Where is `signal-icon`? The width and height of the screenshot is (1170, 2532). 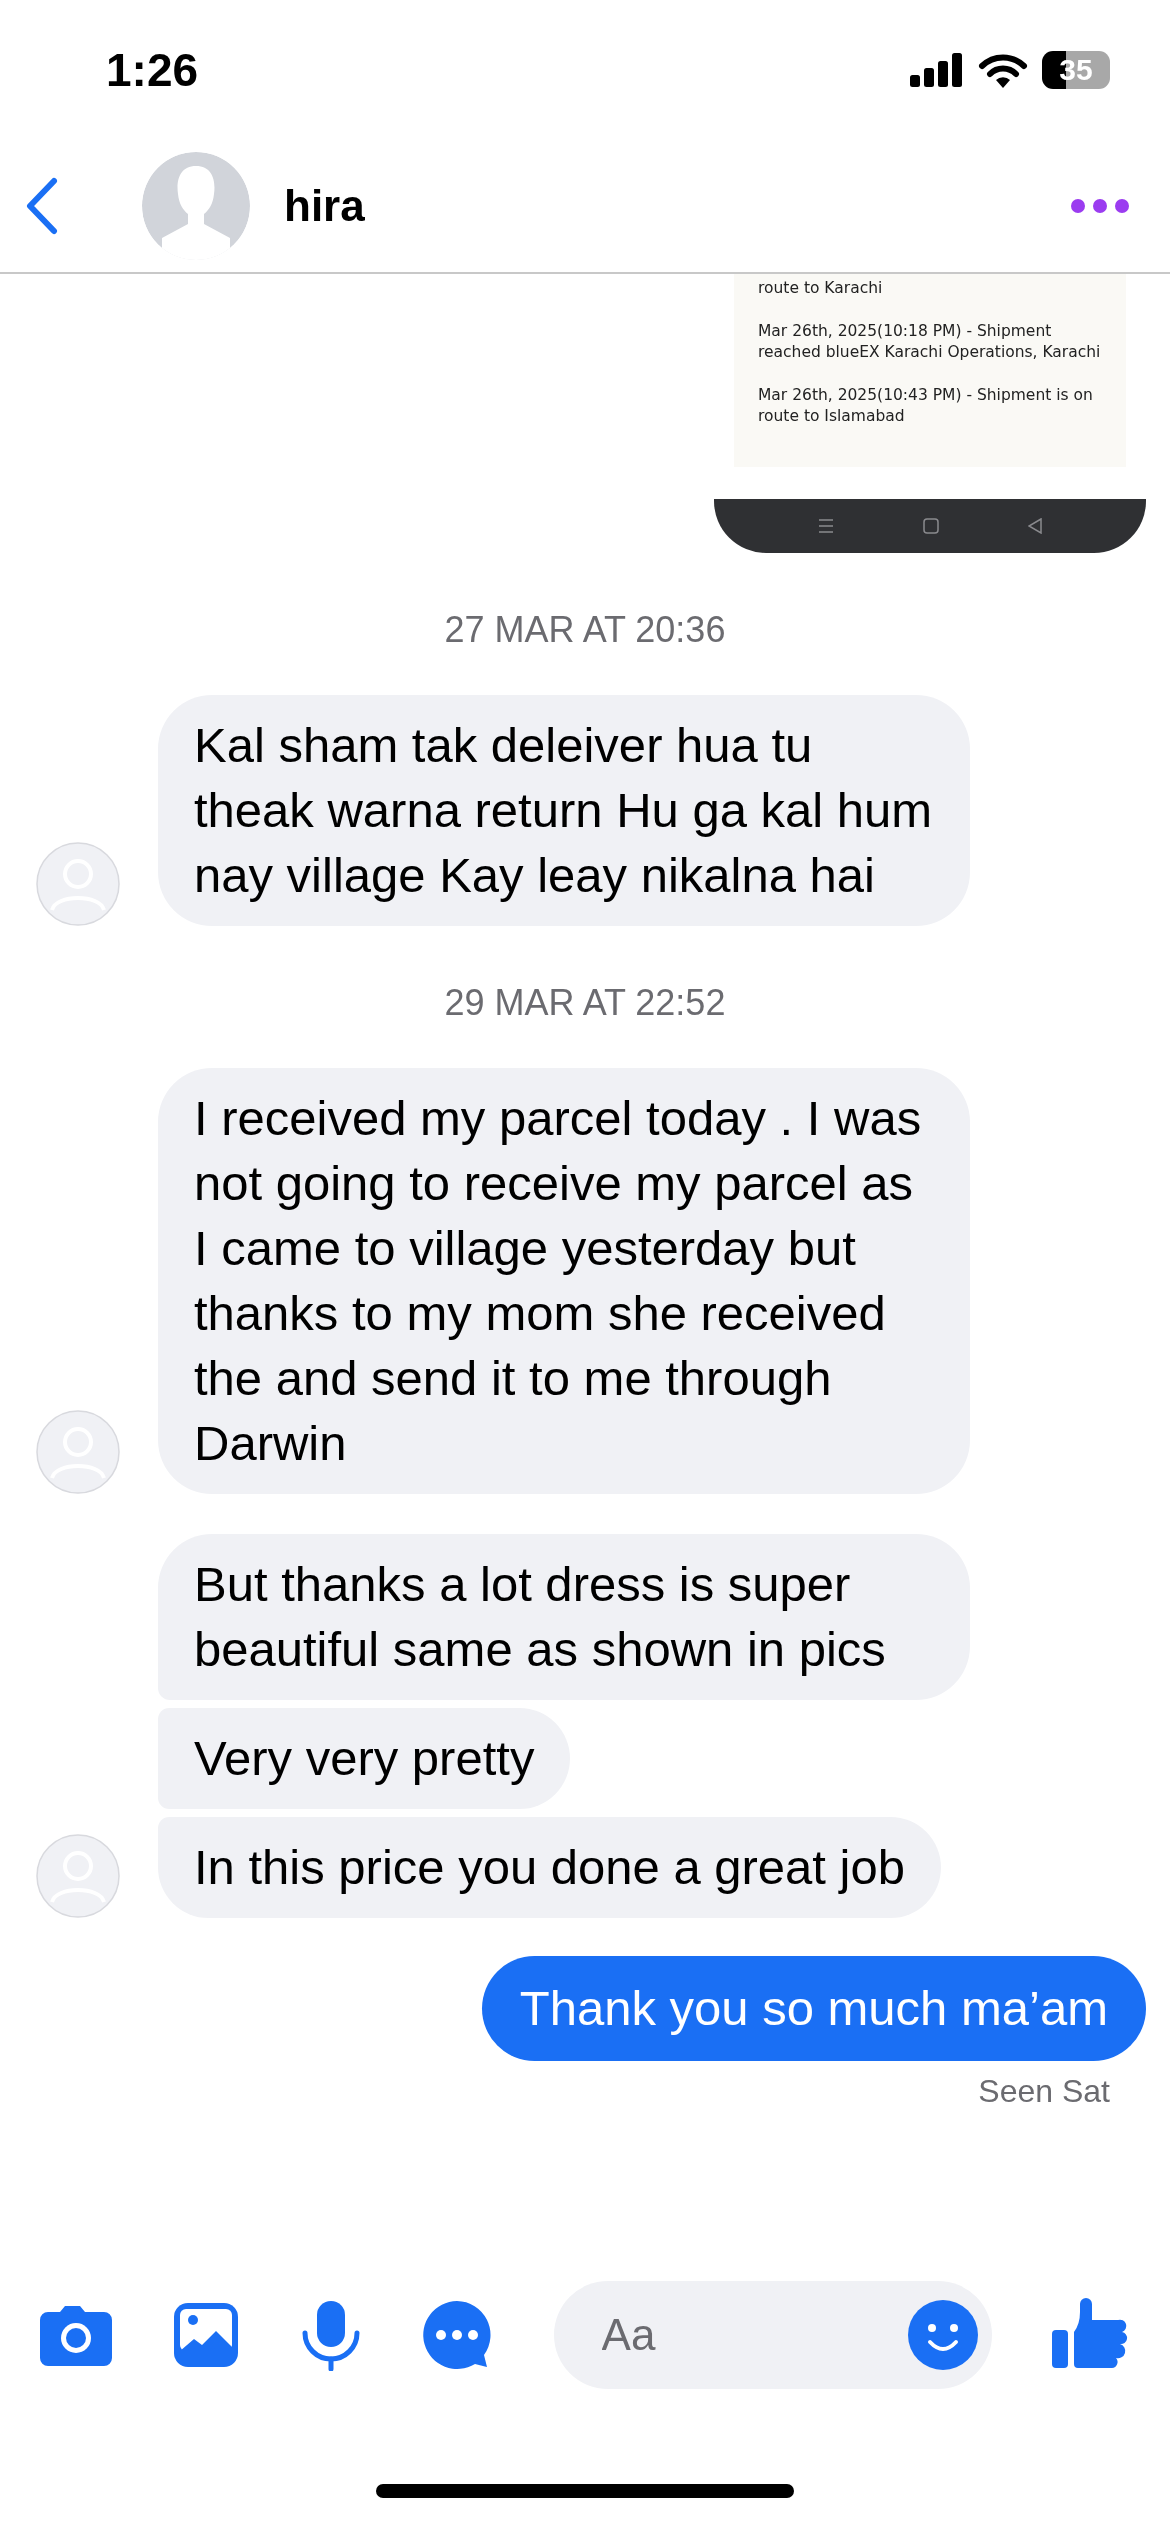 signal-icon is located at coordinates (937, 70).